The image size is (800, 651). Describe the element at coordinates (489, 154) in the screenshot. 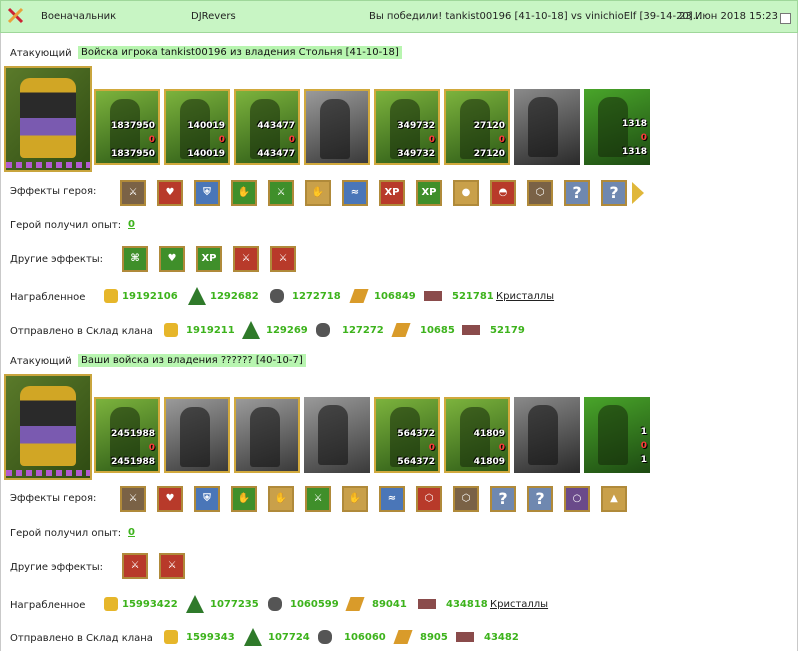

I see `unit-remaining: 27120` at that location.